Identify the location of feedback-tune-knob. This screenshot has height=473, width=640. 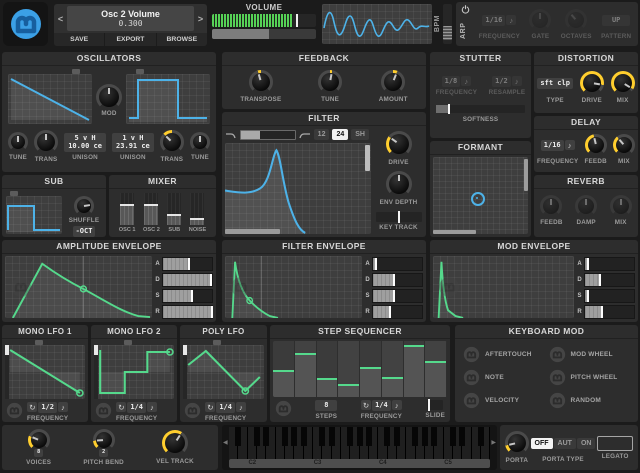
(330, 82).